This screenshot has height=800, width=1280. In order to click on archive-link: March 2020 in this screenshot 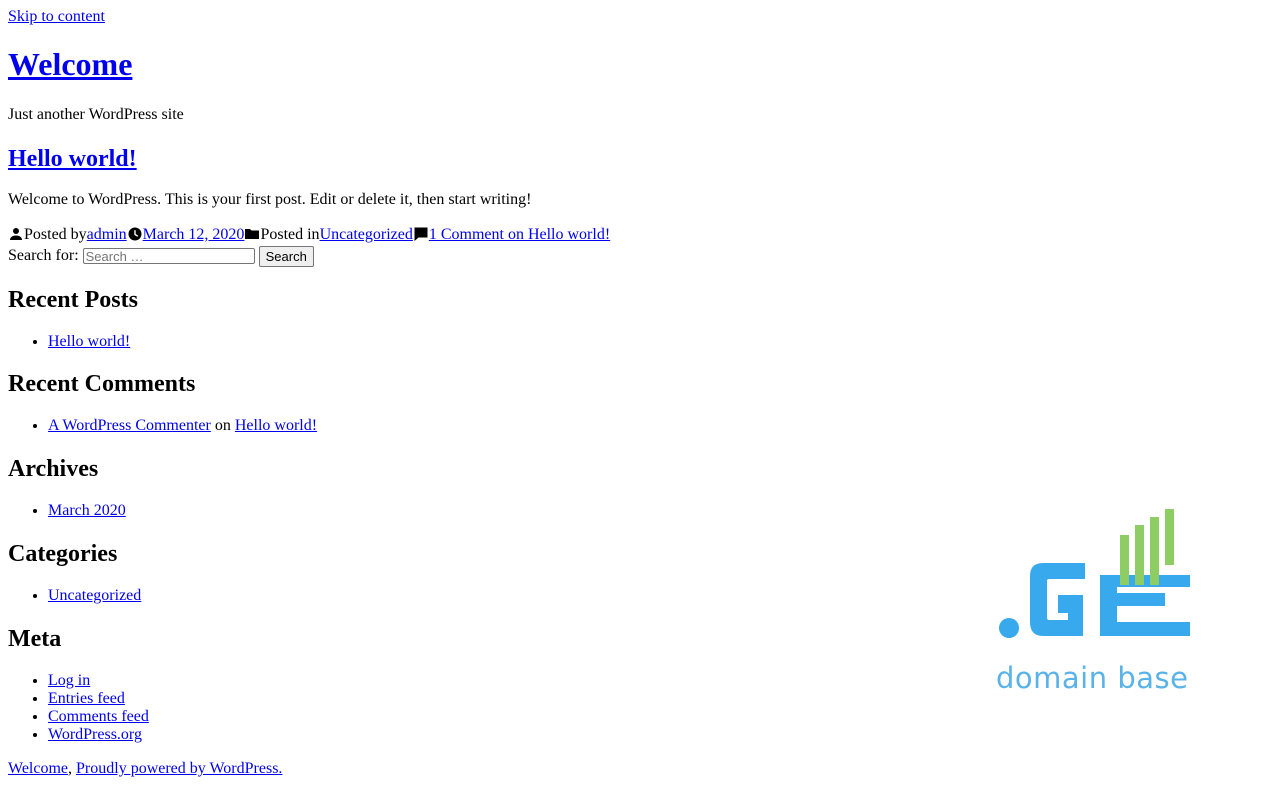, I will do `click(87, 510)`.